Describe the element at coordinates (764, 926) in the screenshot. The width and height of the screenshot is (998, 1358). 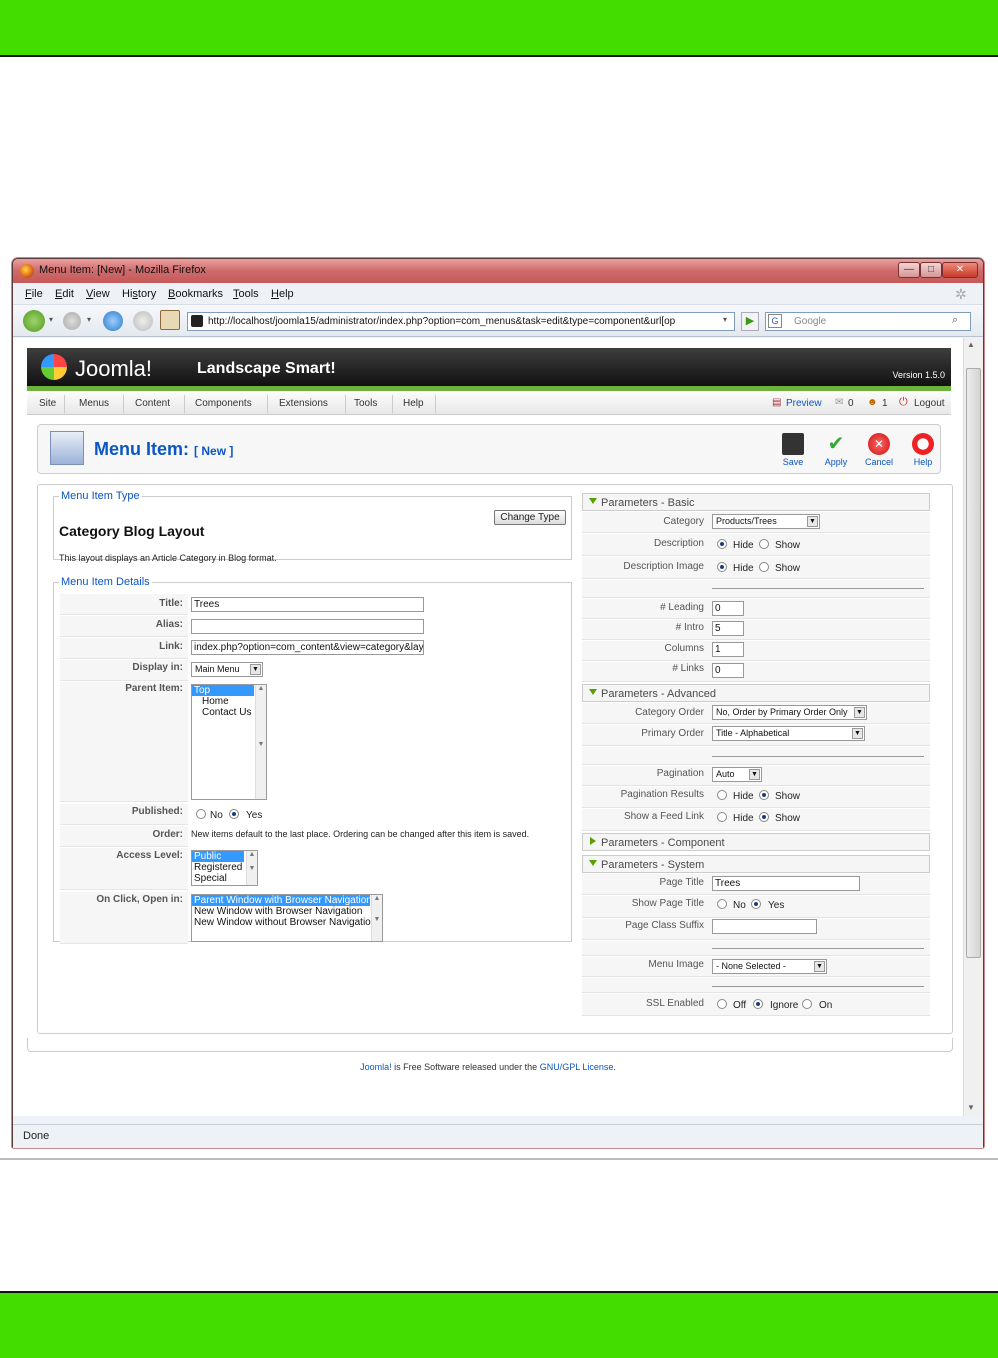
I see `page-class-suffix-field` at that location.